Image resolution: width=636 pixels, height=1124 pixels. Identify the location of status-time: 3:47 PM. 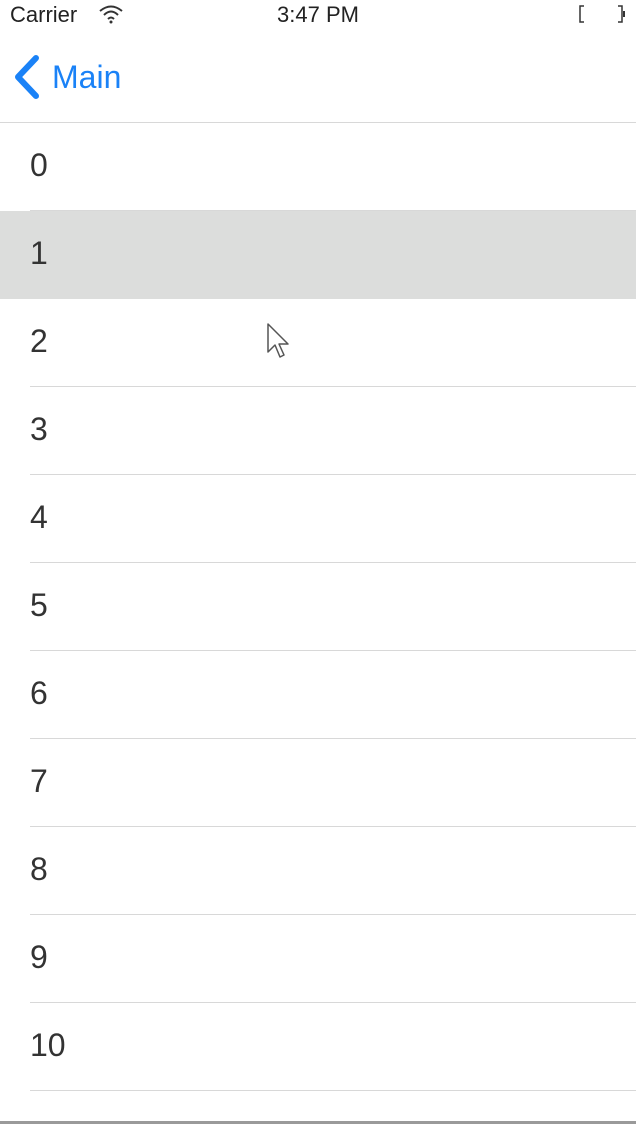
(318, 14).